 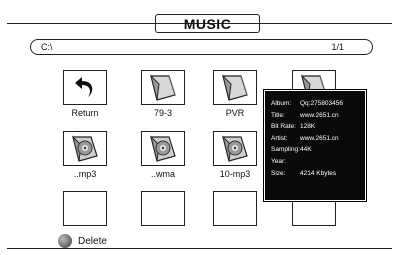 What do you see at coordinates (330, 162) in the screenshot?
I see `info-value` at bounding box center [330, 162].